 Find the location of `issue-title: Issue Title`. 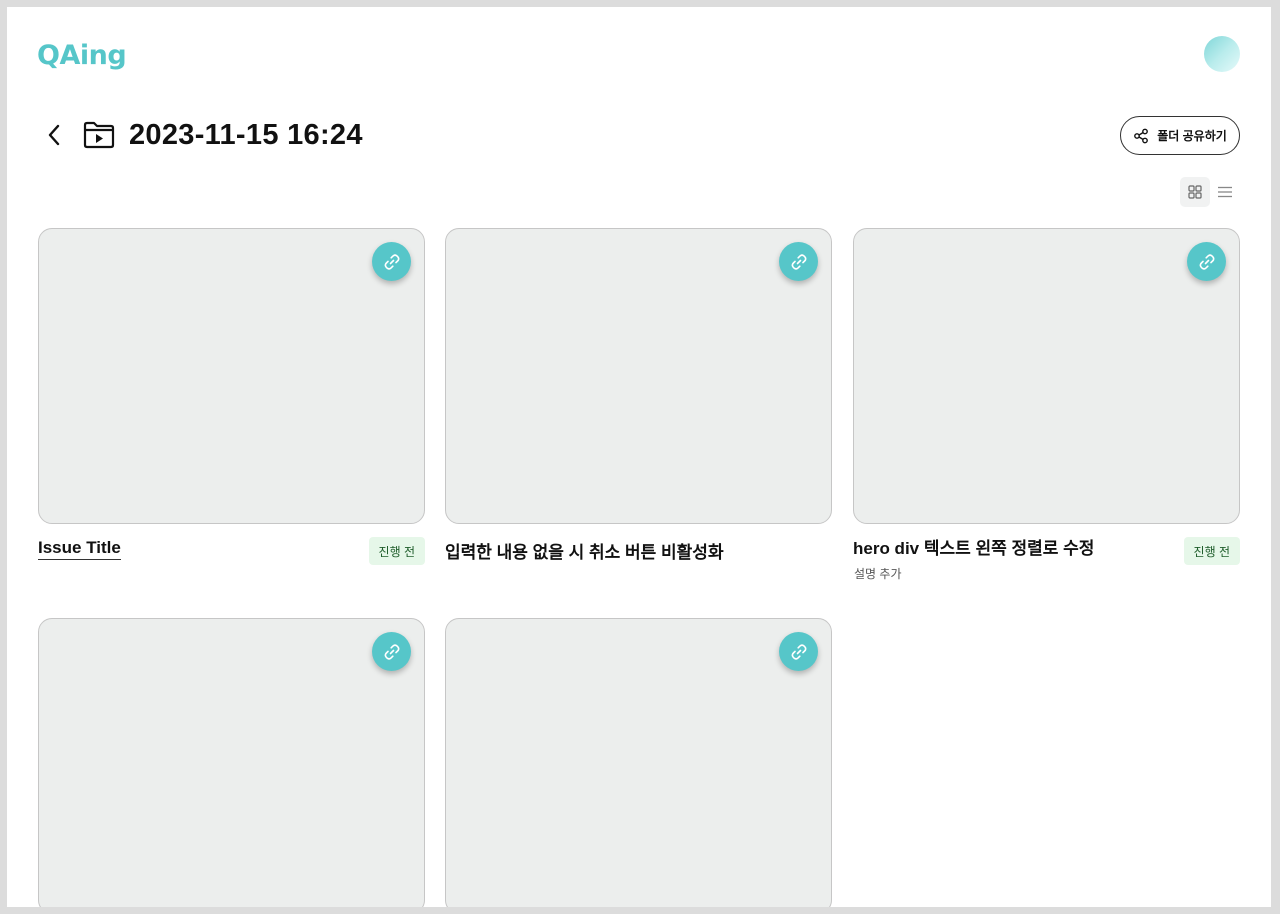

issue-title: Issue Title is located at coordinates (79, 549).